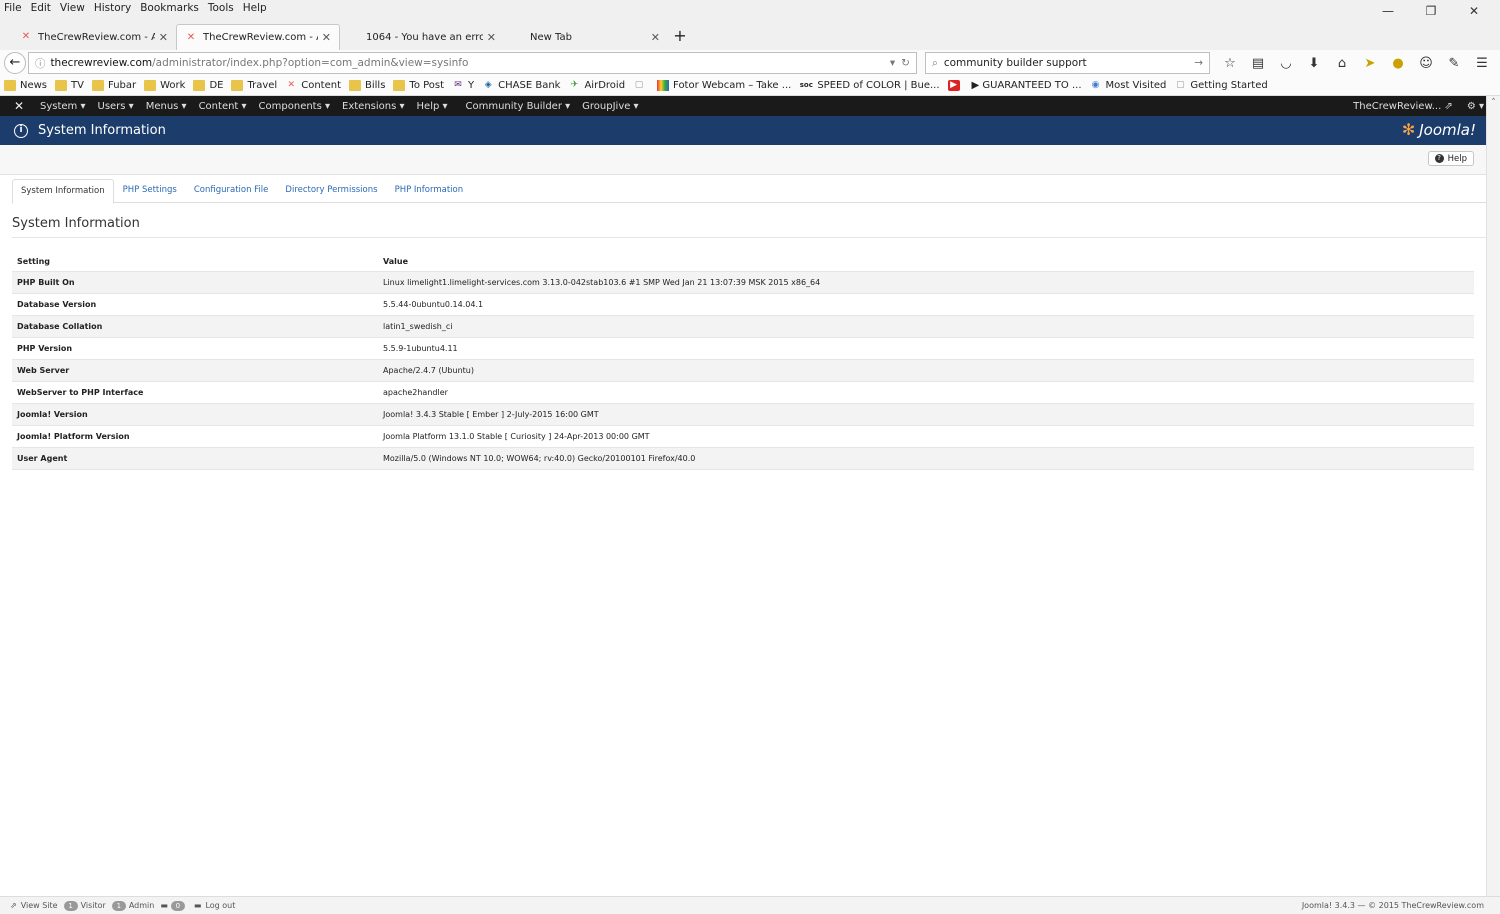 The image size is (1500, 914). Describe the element at coordinates (1475, 106) in the screenshot. I see `settings-menu: ⚙ ▾` at that location.